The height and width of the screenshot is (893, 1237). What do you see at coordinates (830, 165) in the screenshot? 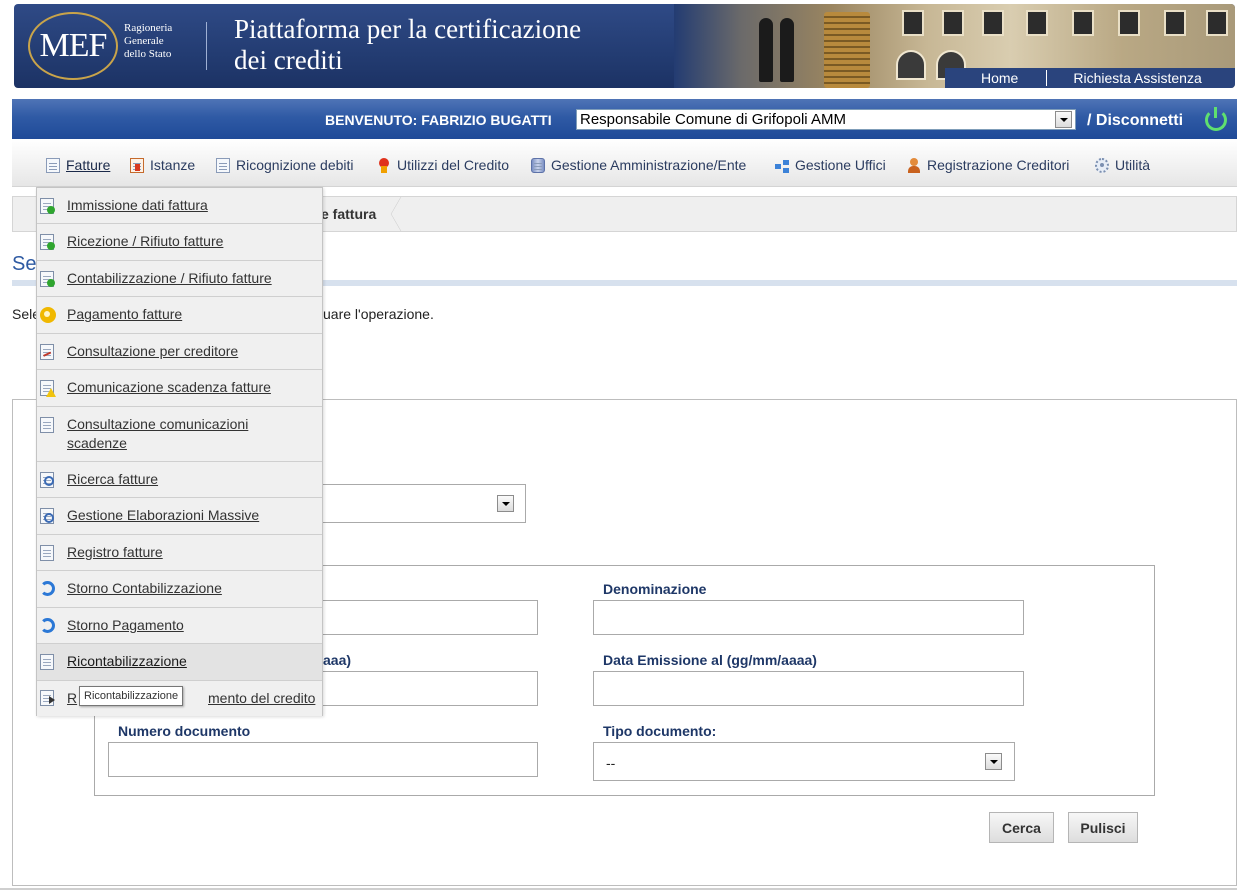
I see `menu-item-gestione-uffici: Gestione Uffici` at bounding box center [830, 165].